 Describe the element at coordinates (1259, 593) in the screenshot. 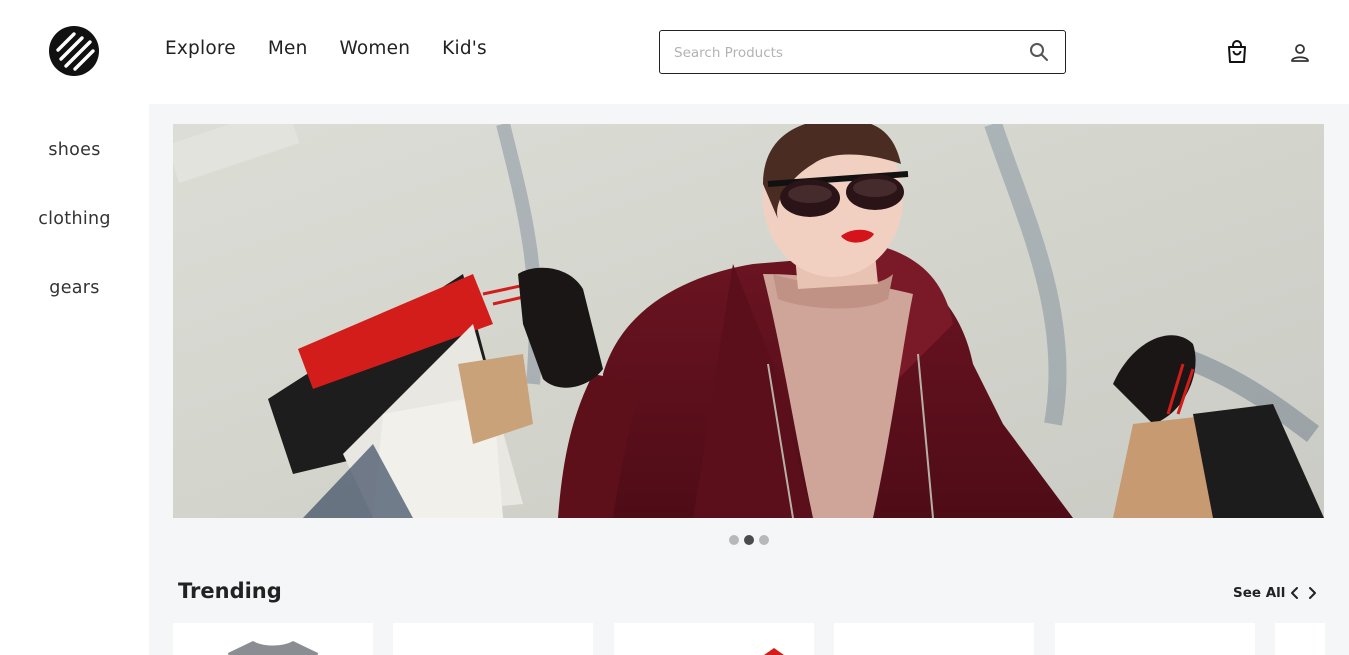

I see `see-all-link: See All` at that location.